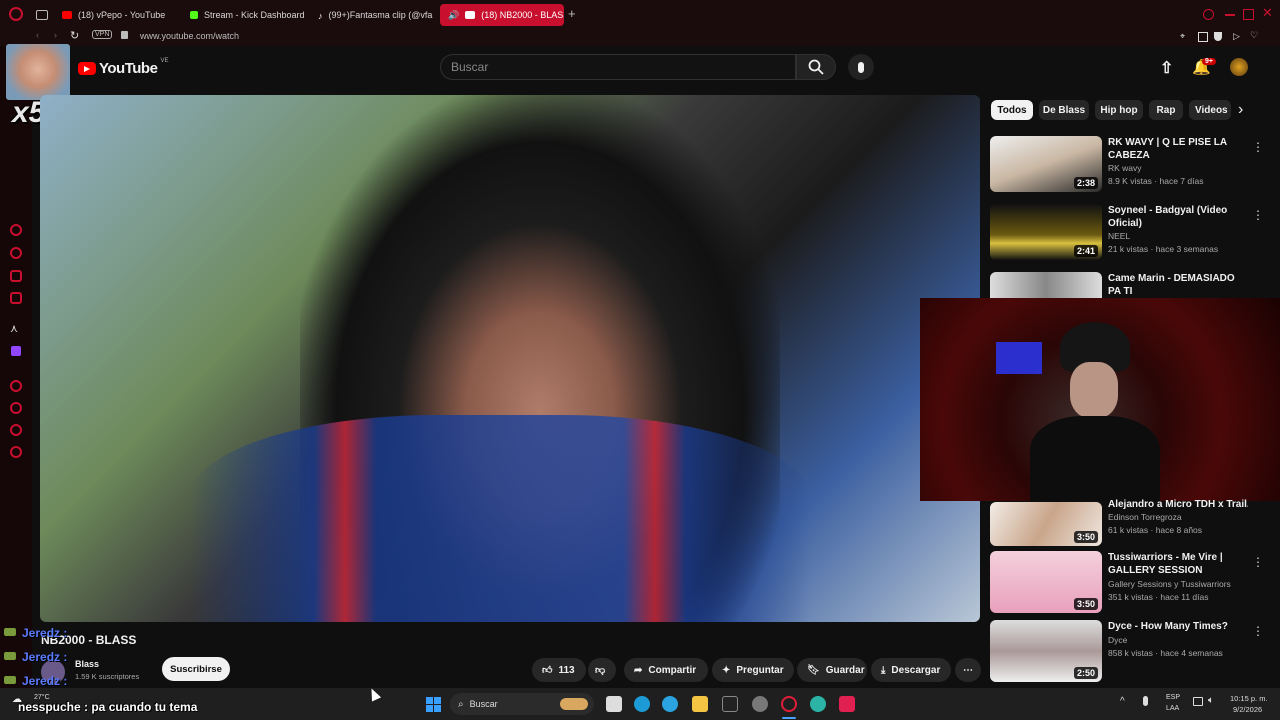  I want to click on forward-icon: ›, so click(55, 35).